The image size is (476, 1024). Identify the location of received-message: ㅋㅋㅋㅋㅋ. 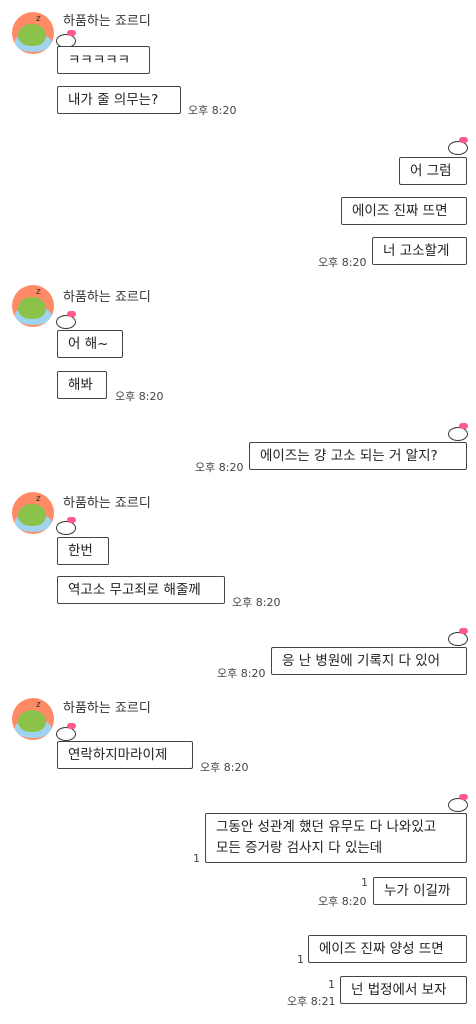
(103, 60).